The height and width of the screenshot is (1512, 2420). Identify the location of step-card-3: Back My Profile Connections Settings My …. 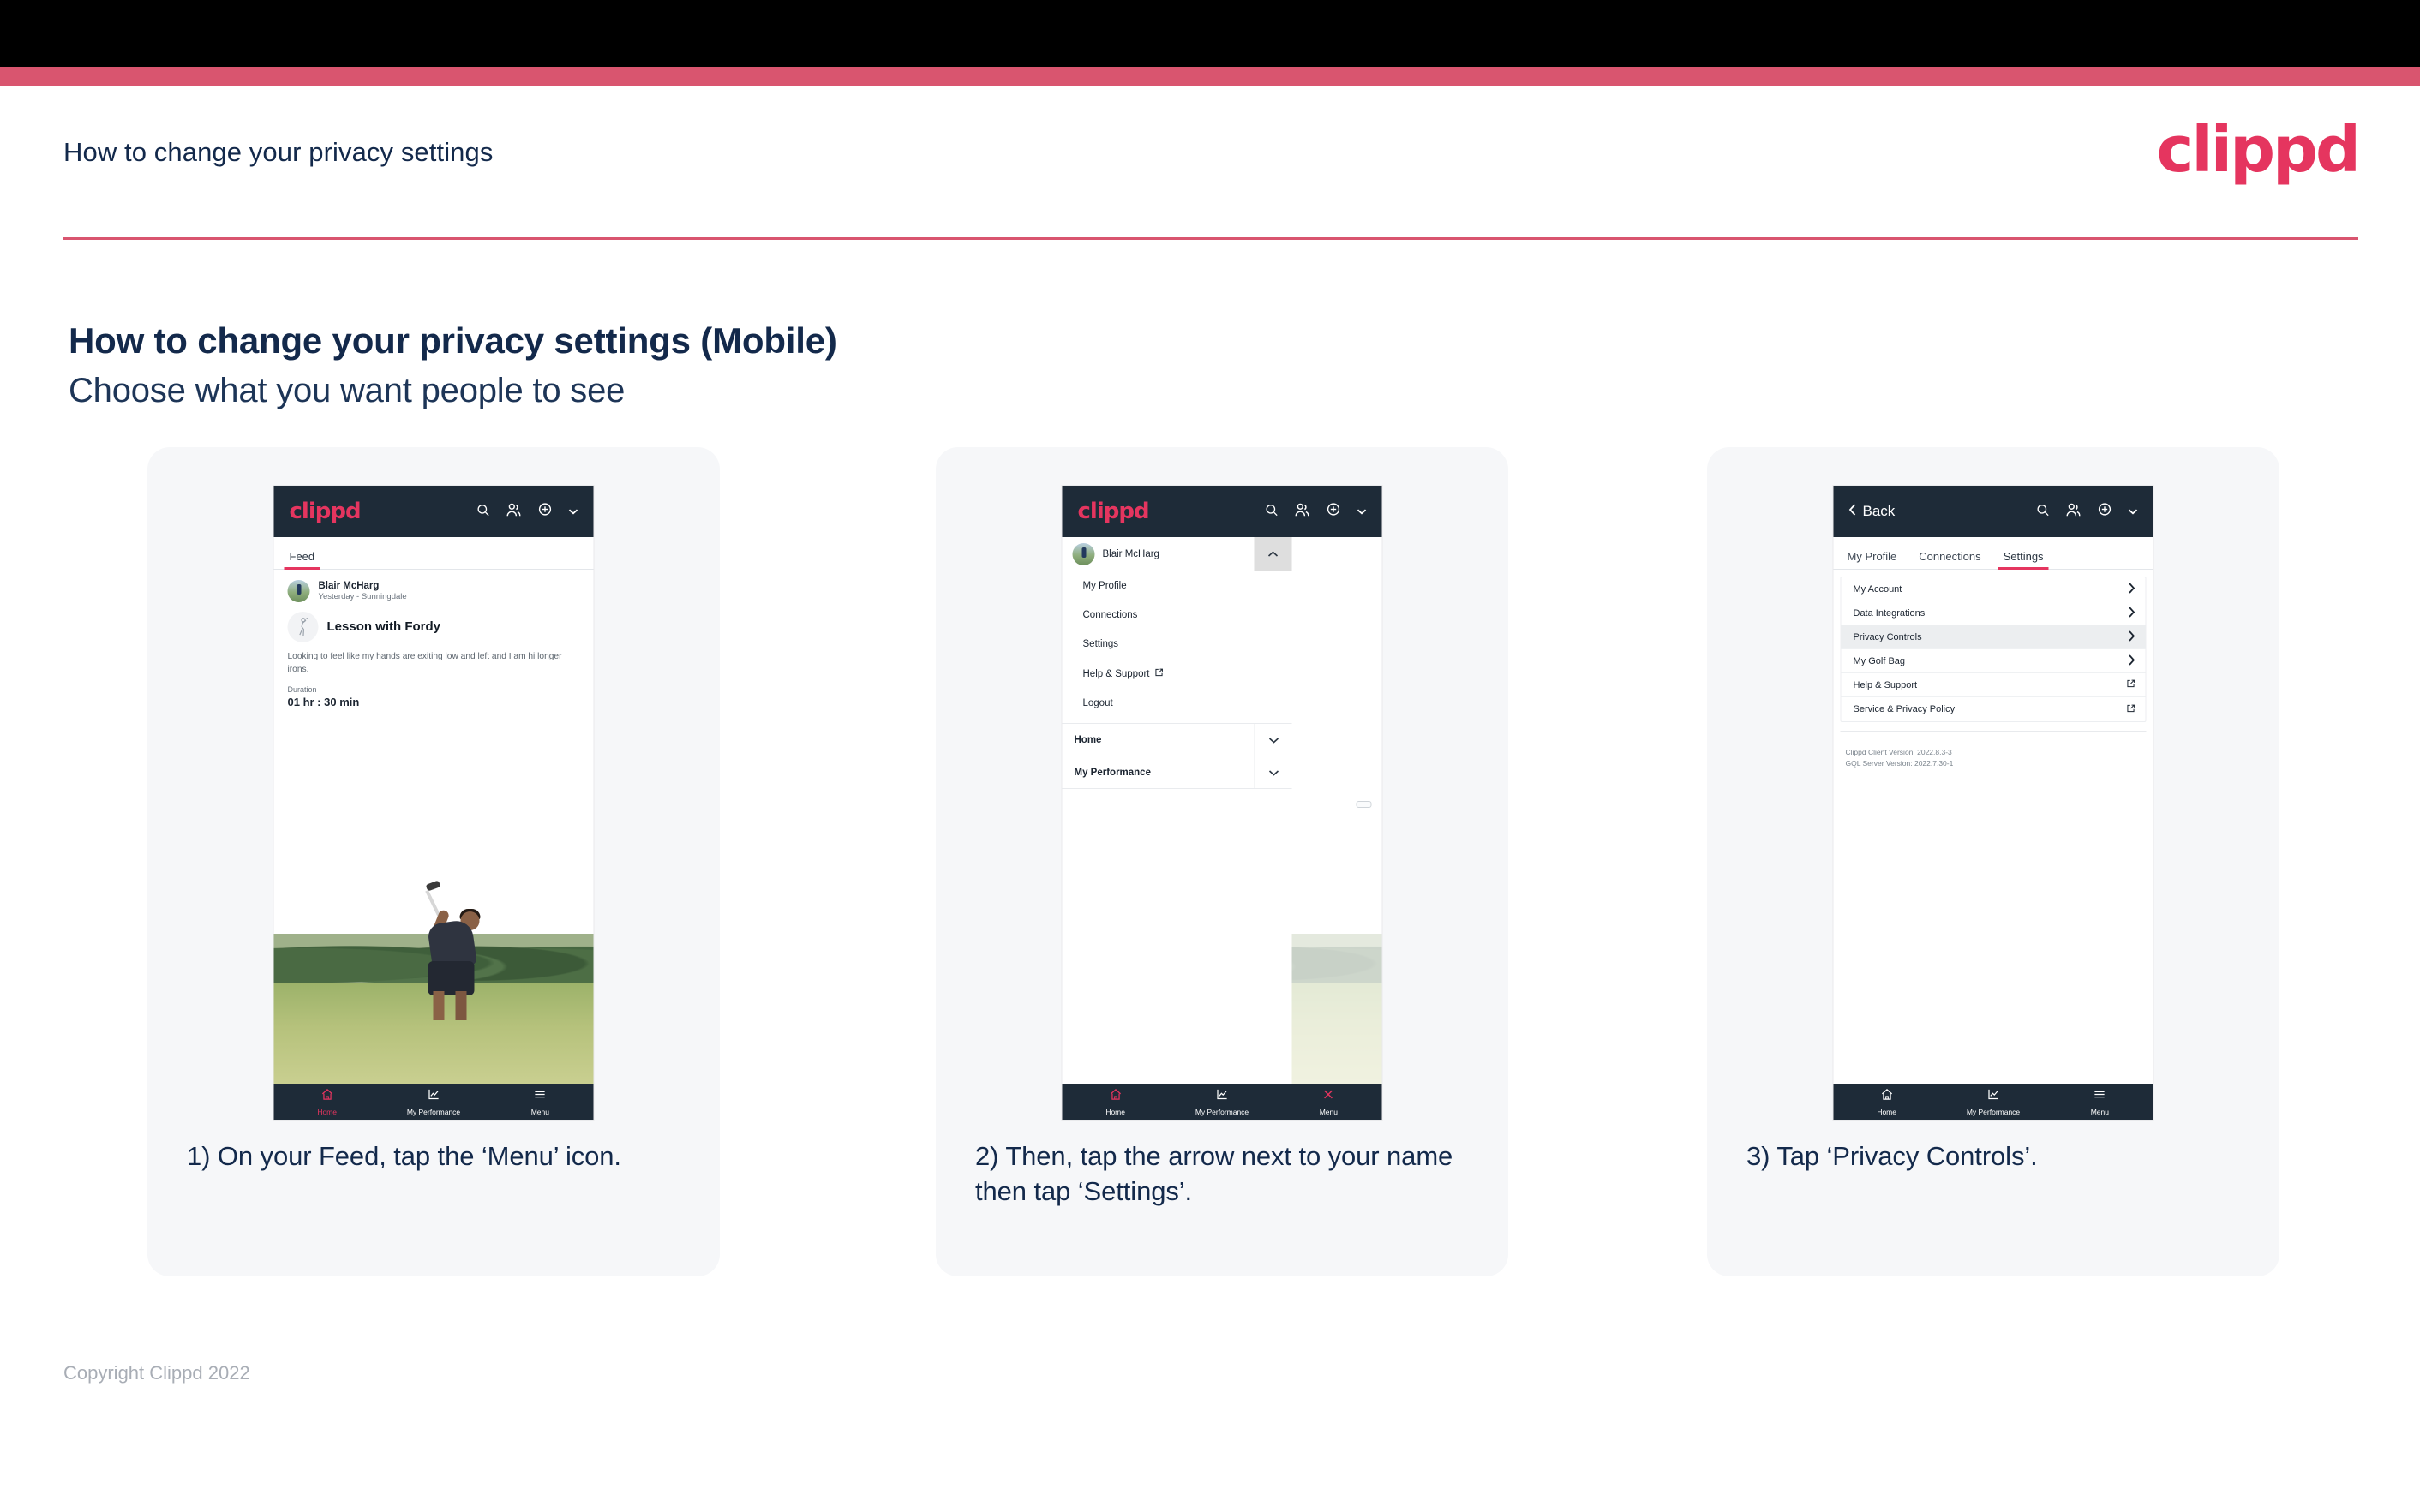
(1993, 862).